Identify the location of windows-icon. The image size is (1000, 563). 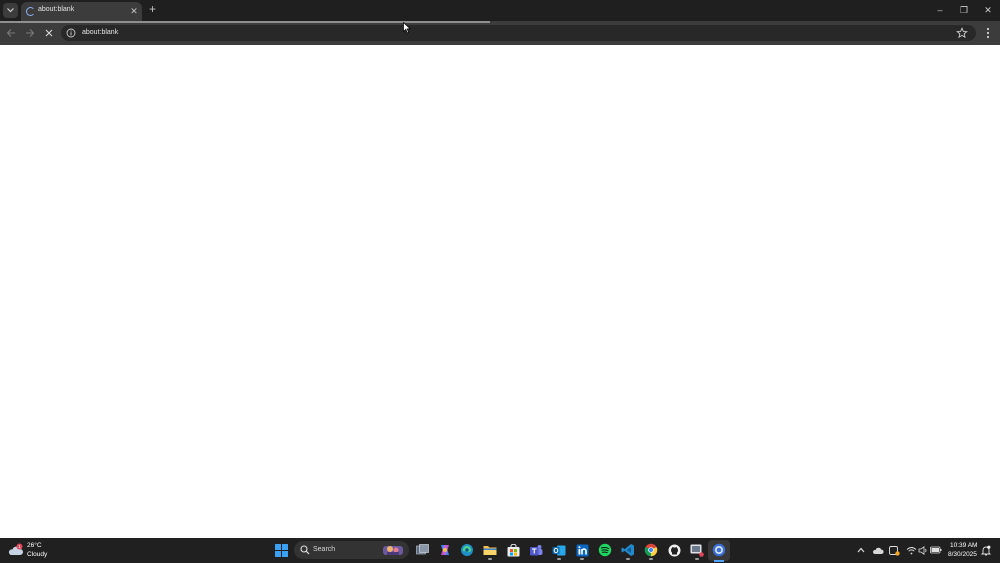
(281, 550).